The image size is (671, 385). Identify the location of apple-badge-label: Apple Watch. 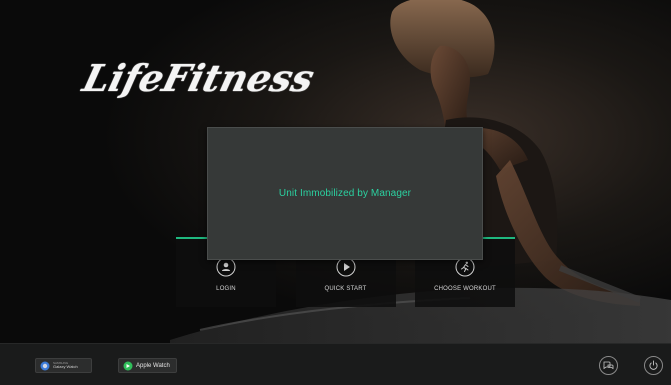
(153, 365).